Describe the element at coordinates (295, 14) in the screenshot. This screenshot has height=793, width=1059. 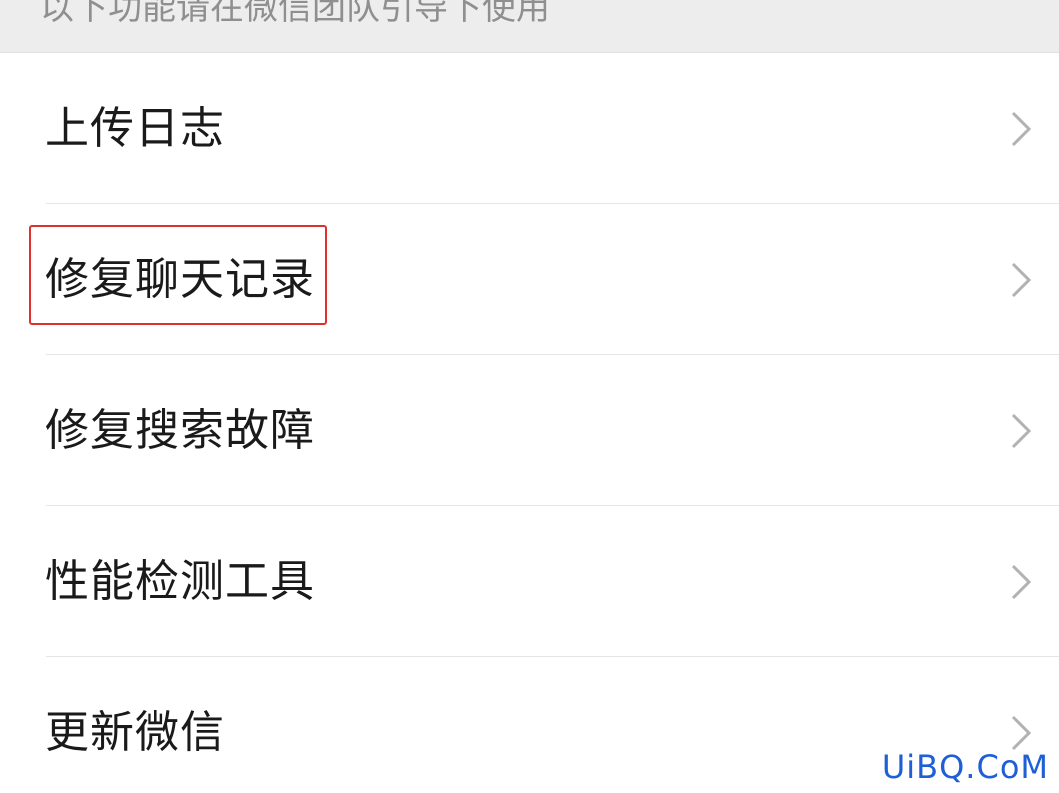
I see `section-header-text: 以下功能请在微信团队引导下使用` at that location.